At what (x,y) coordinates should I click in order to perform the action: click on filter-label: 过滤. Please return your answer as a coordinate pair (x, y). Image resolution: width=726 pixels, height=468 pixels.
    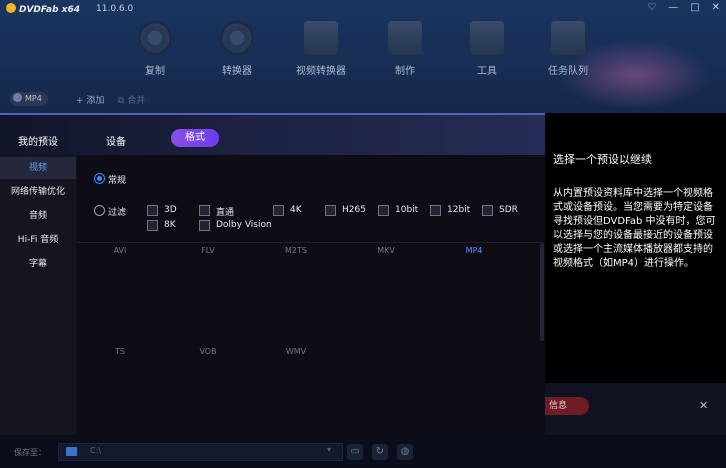
    Looking at the image, I should click on (117, 213).